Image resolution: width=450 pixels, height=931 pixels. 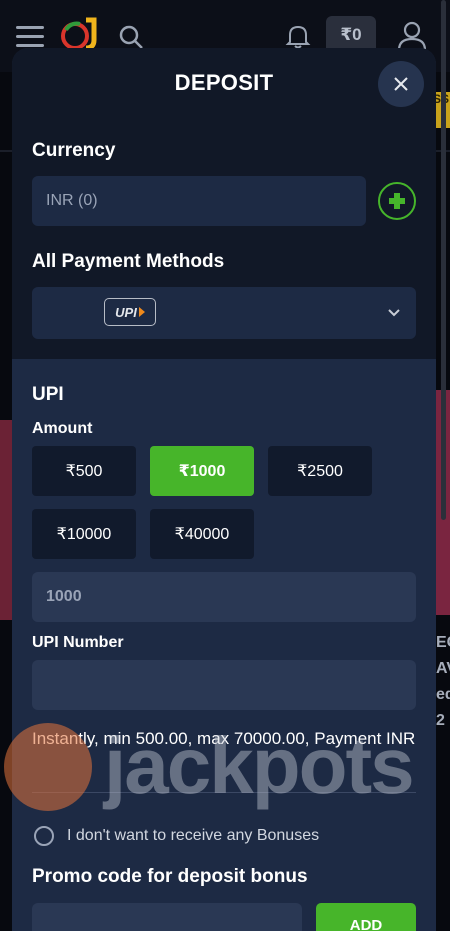 I want to click on close-icon, so click(x=401, y=84).